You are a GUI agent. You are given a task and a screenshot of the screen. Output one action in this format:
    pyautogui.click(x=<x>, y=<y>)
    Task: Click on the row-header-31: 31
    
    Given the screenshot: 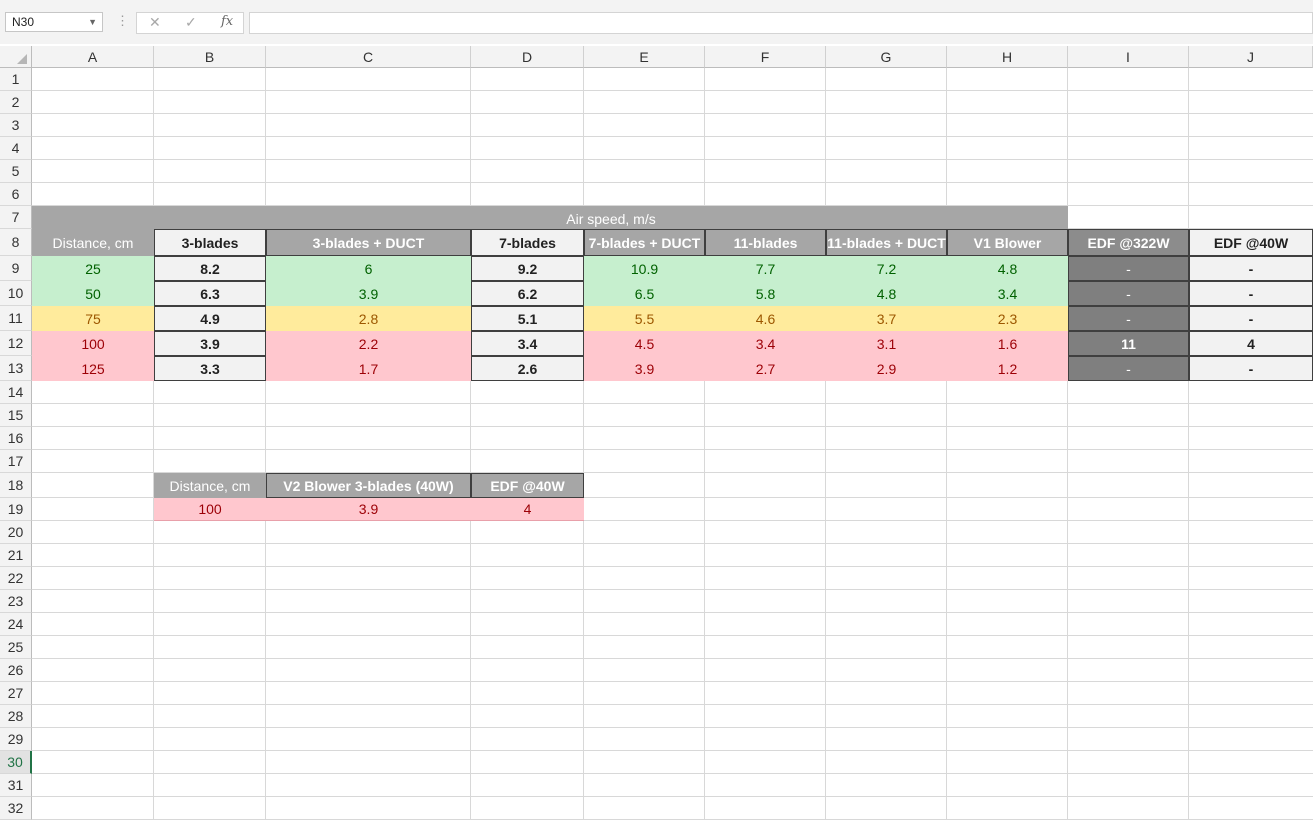 What is the action you would take?
    pyautogui.click(x=16, y=785)
    